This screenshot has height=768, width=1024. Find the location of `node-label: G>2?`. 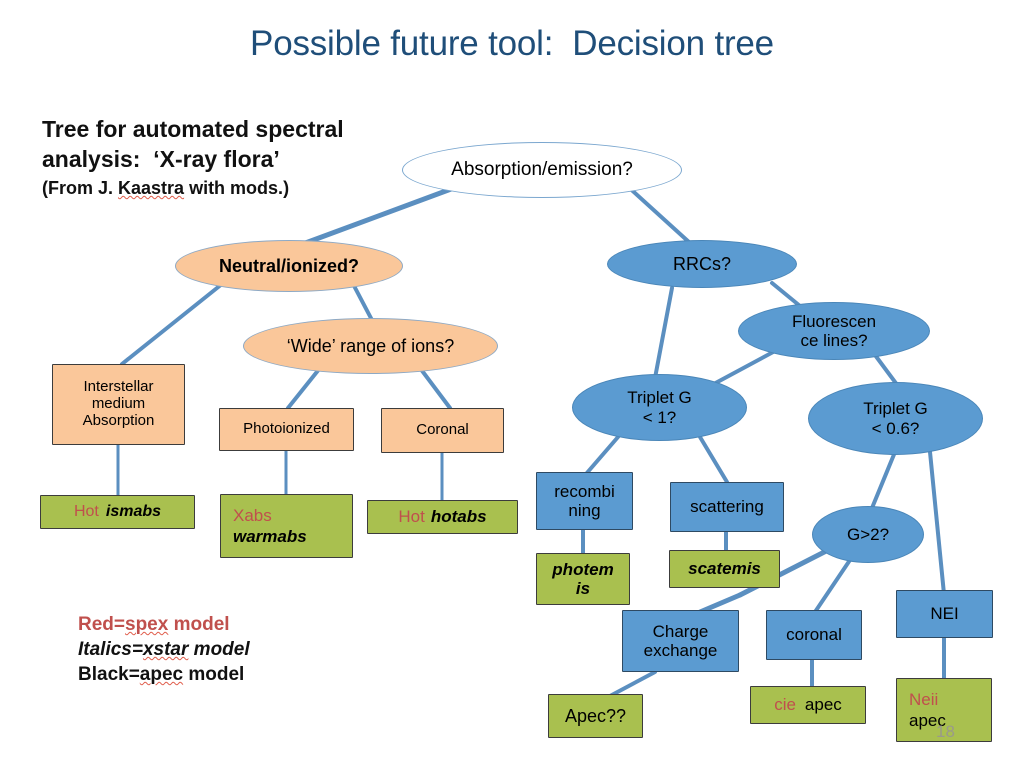

node-label: G>2? is located at coordinates (868, 534).